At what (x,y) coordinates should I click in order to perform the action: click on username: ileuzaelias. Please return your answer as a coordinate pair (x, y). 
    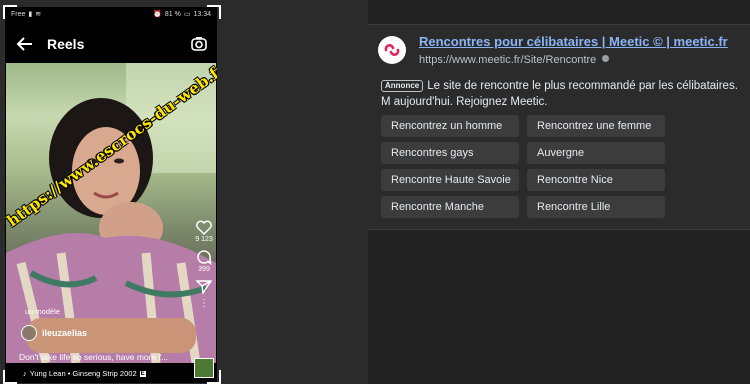
    Looking at the image, I should click on (64, 333).